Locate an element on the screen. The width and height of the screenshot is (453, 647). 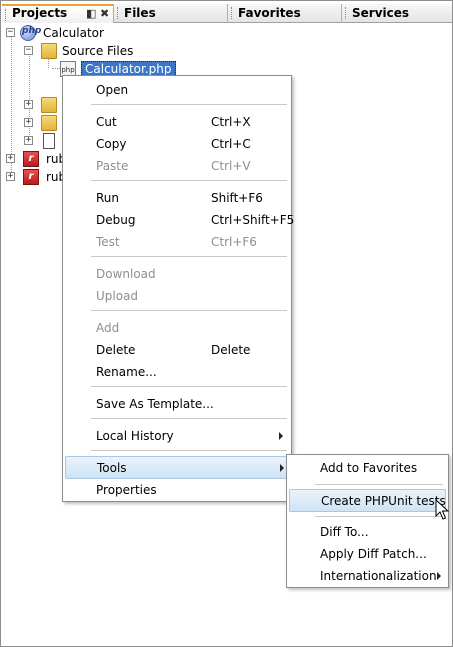
menu-item-create-phpunit-tests: Create PHPUnit tests is located at coordinates (367, 500).